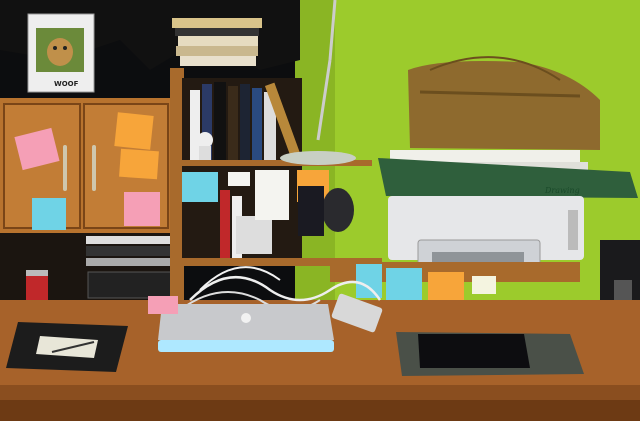  What do you see at coordinates (66, 84) in the screenshot?
I see `frame-caption: WOOF` at bounding box center [66, 84].